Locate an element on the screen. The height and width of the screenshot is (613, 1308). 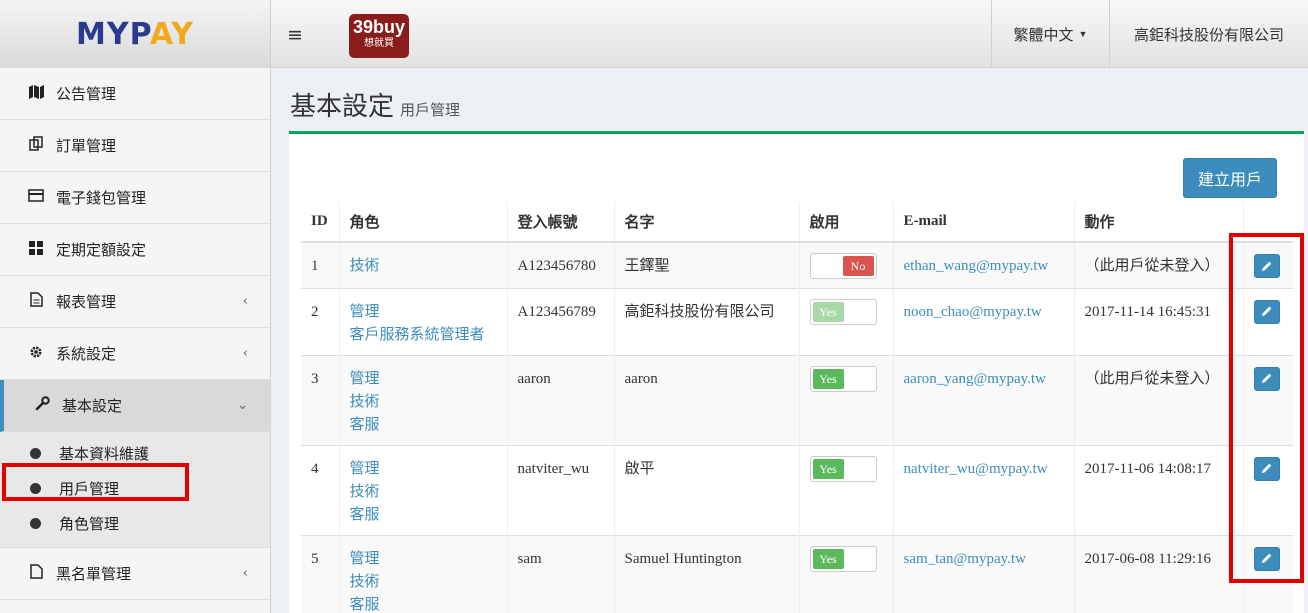
cell-name: 王鐸聖 is located at coordinates (706, 264).